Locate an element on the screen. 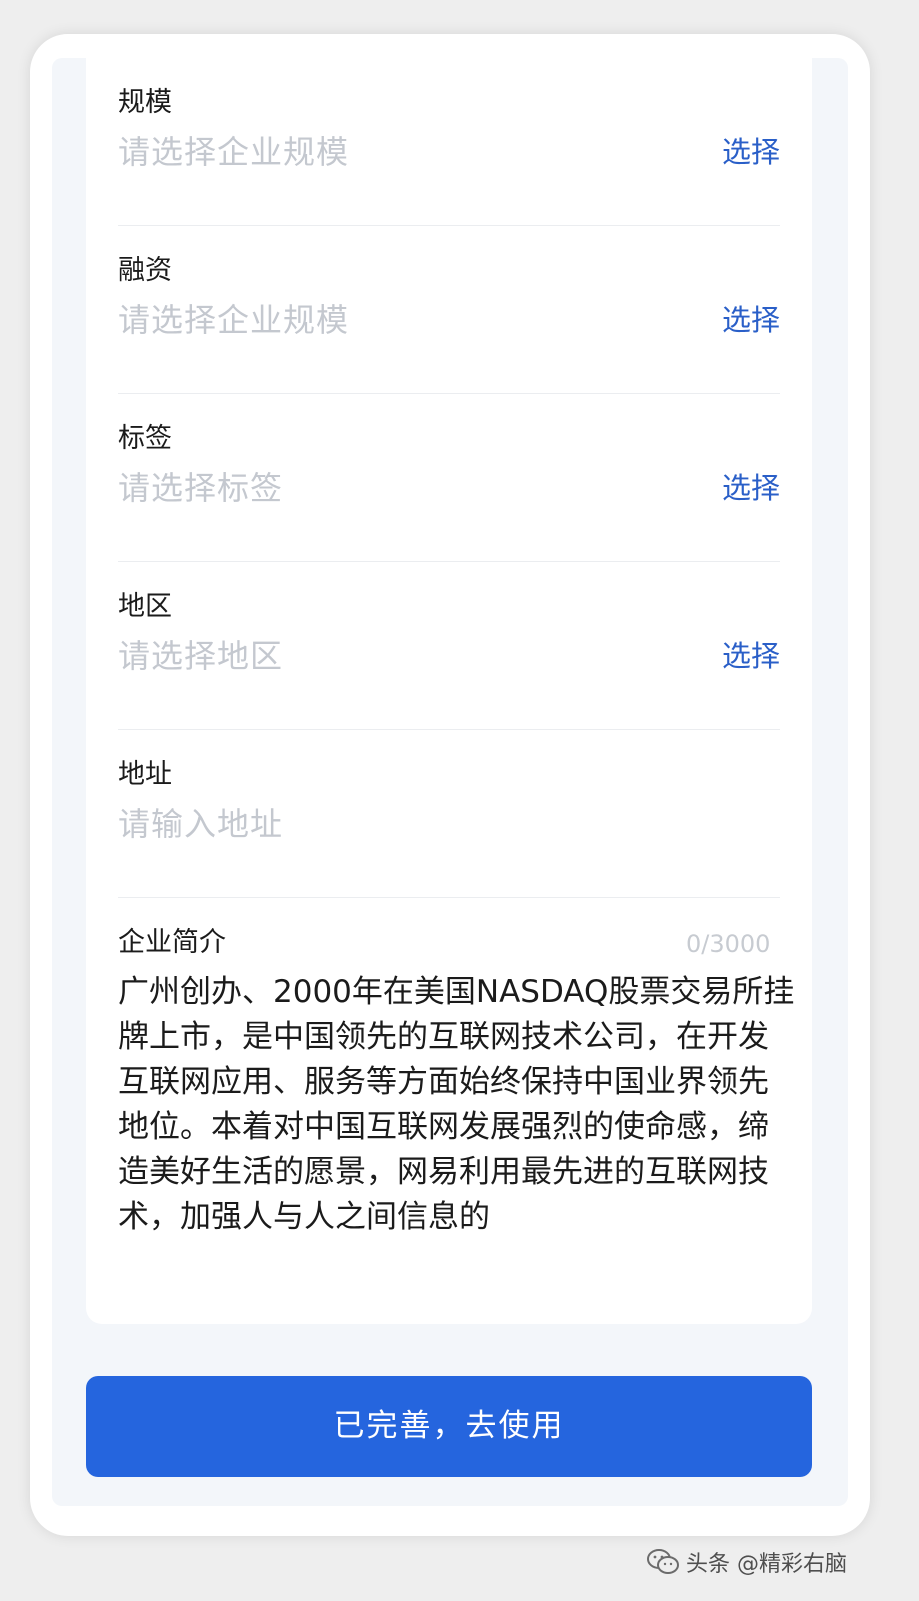  field-label: 地区 is located at coordinates (145, 606).